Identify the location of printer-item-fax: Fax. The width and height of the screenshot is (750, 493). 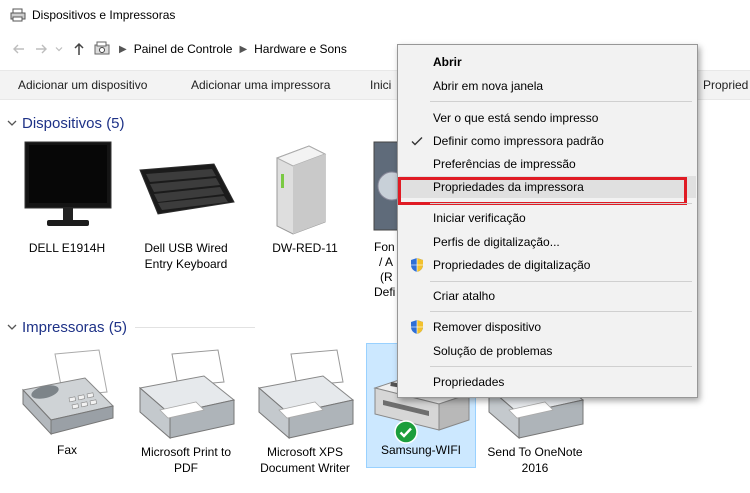
(67, 403).